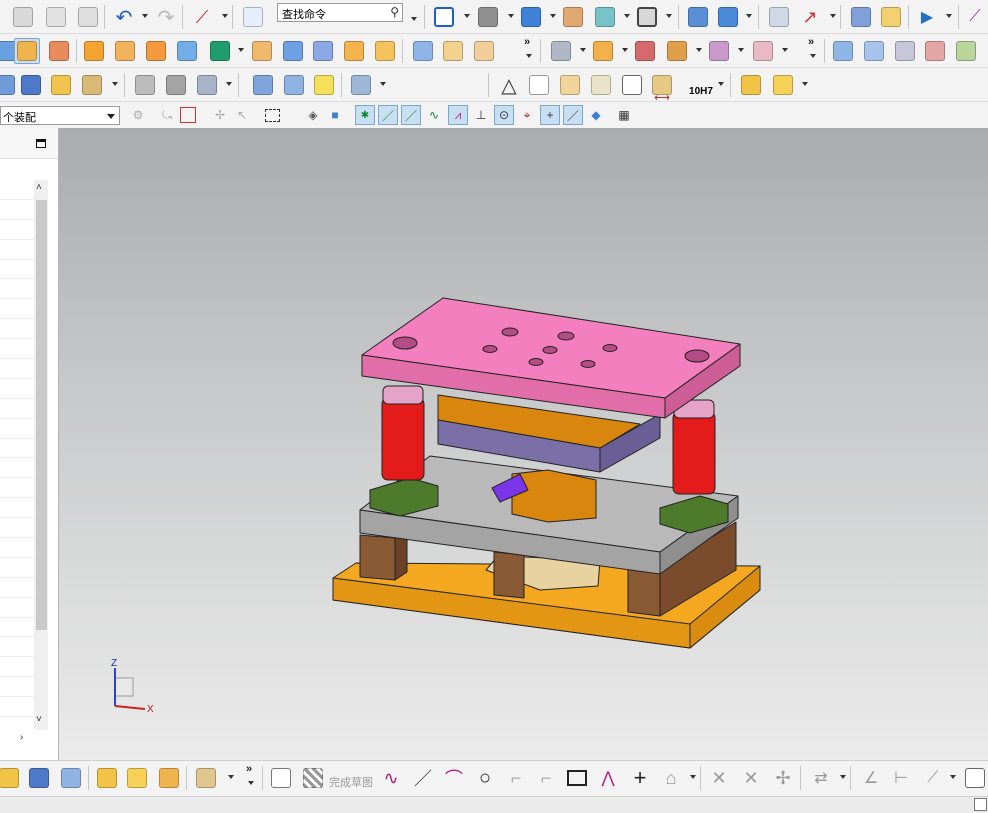  What do you see at coordinates (669, 16) in the screenshot?
I see `view-layout-dropdown` at bounding box center [669, 16].